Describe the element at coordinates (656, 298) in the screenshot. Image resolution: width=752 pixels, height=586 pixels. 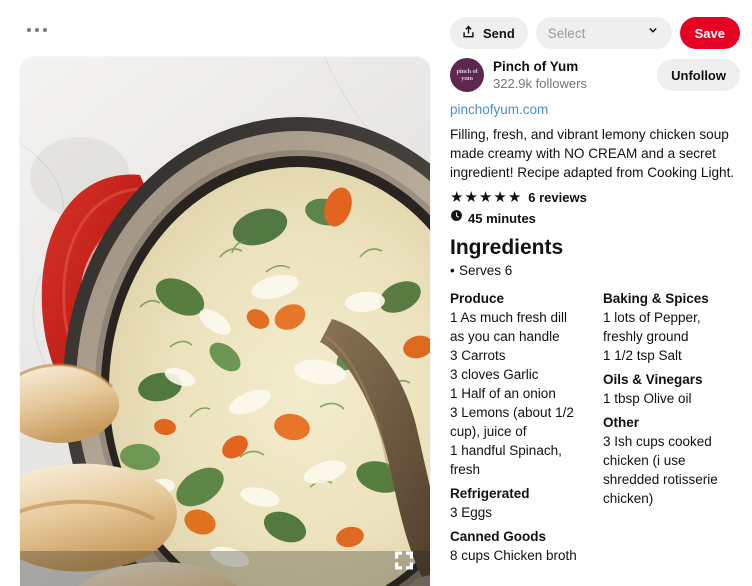
I see `ingredient-category-heading: Baking & Spices` at that location.